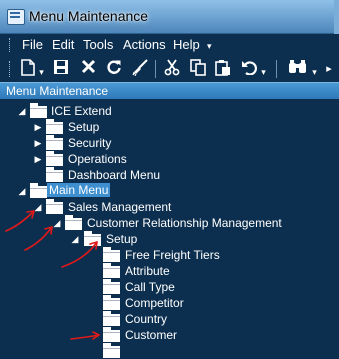 This screenshot has width=339, height=359. What do you see at coordinates (114, 69) in the screenshot?
I see `refresh-icon` at bounding box center [114, 69].